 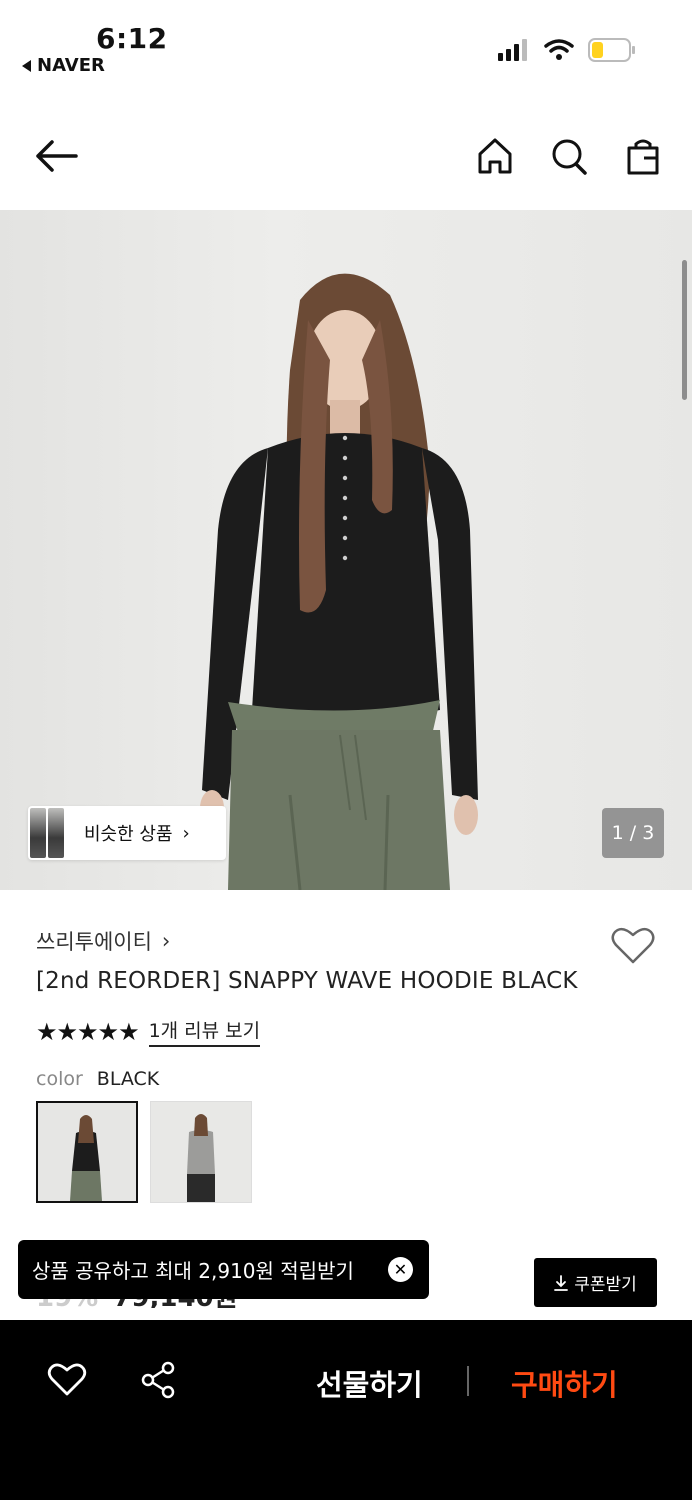 What do you see at coordinates (400, 1269) in the screenshot?
I see `close-icon: ✕` at bounding box center [400, 1269].